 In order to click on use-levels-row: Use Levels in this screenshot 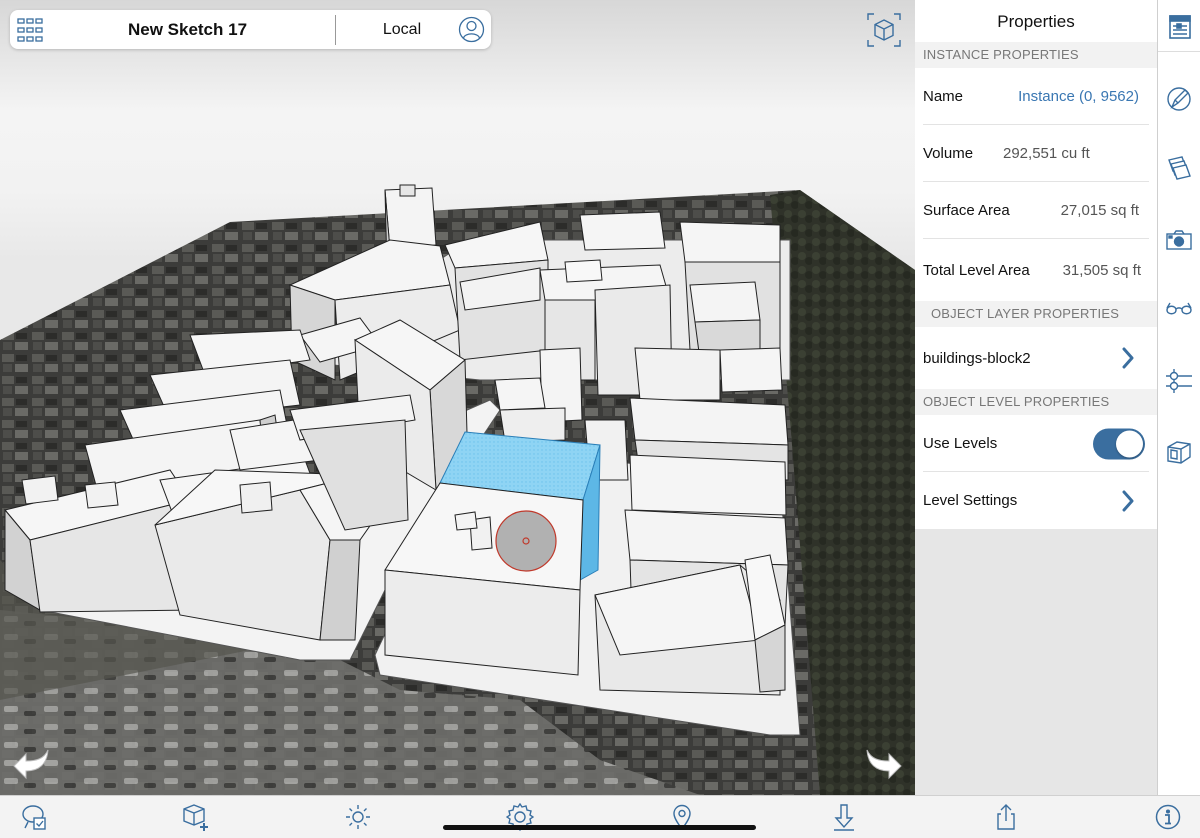, I will do `click(1036, 443)`.